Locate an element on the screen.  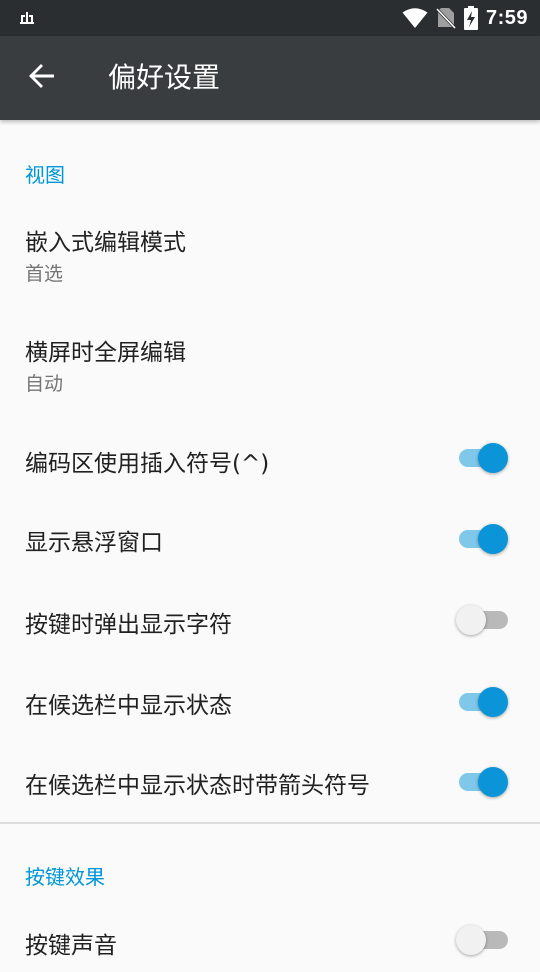
pref-title: 按键声音 is located at coordinates (71, 946).